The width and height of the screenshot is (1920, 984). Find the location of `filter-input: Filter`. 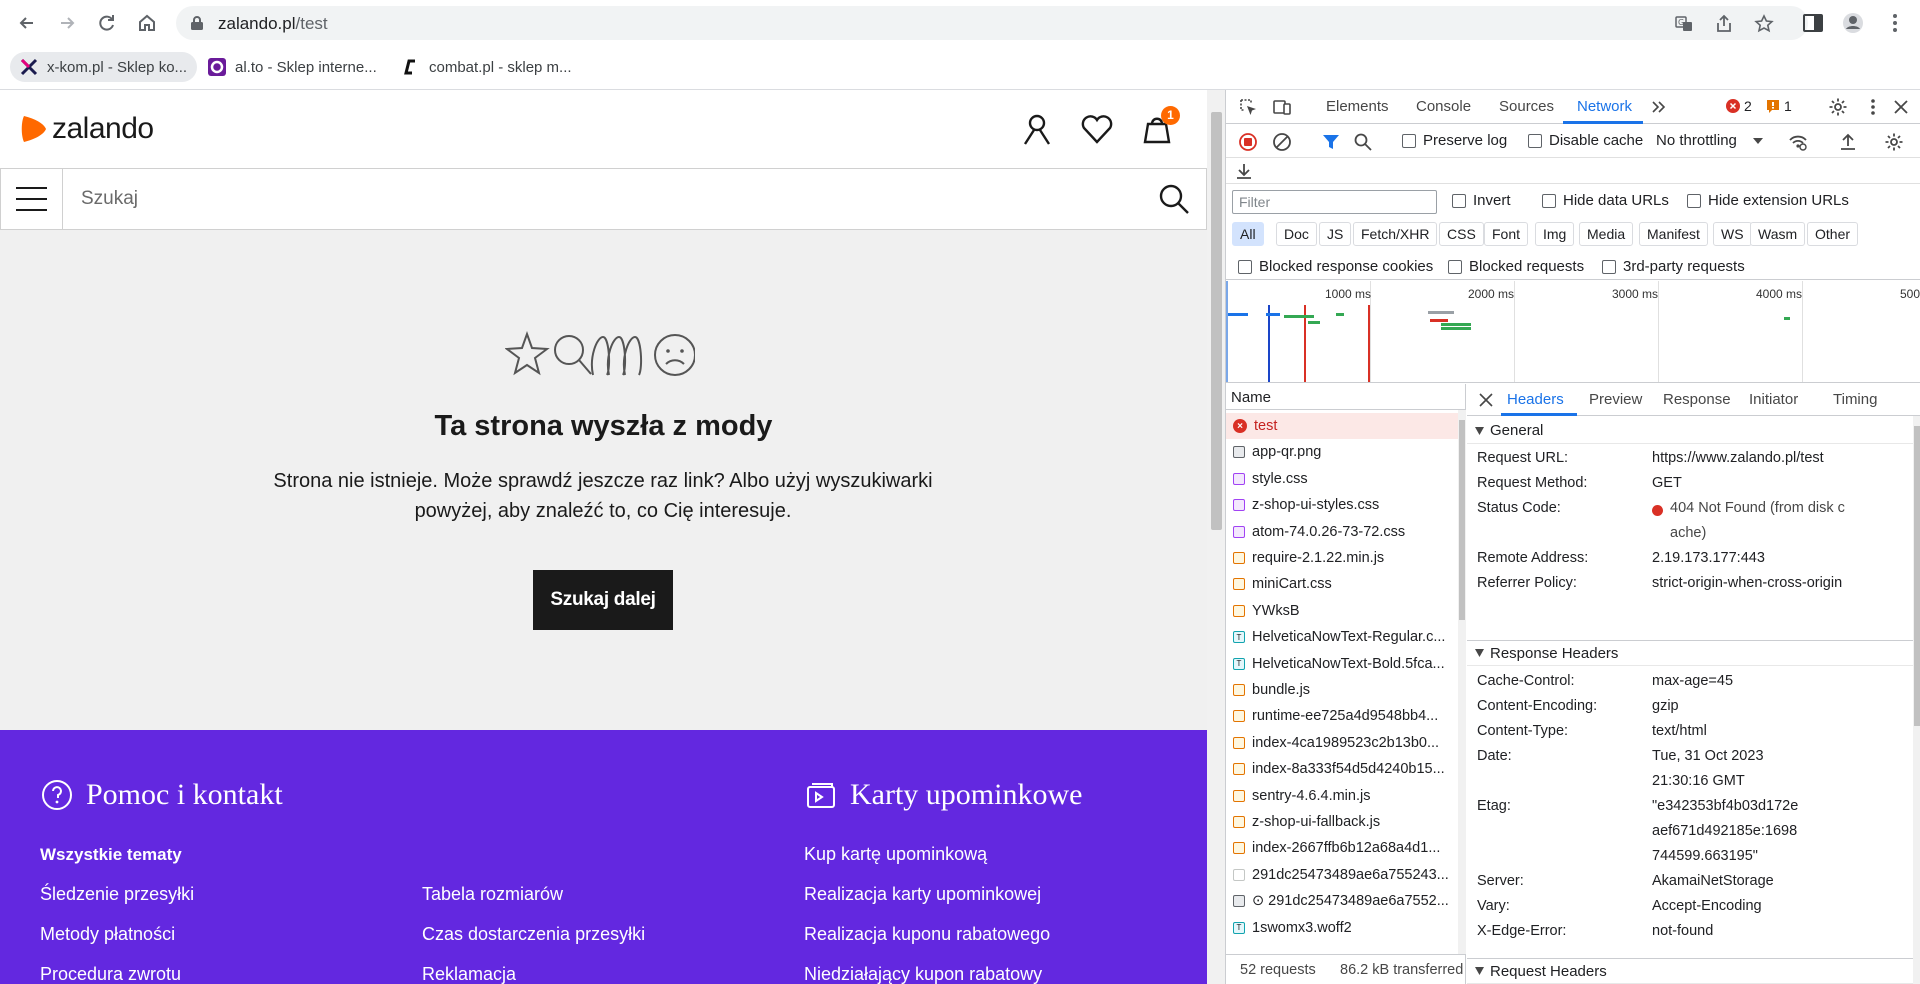

filter-input: Filter is located at coordinates (1334, 202).